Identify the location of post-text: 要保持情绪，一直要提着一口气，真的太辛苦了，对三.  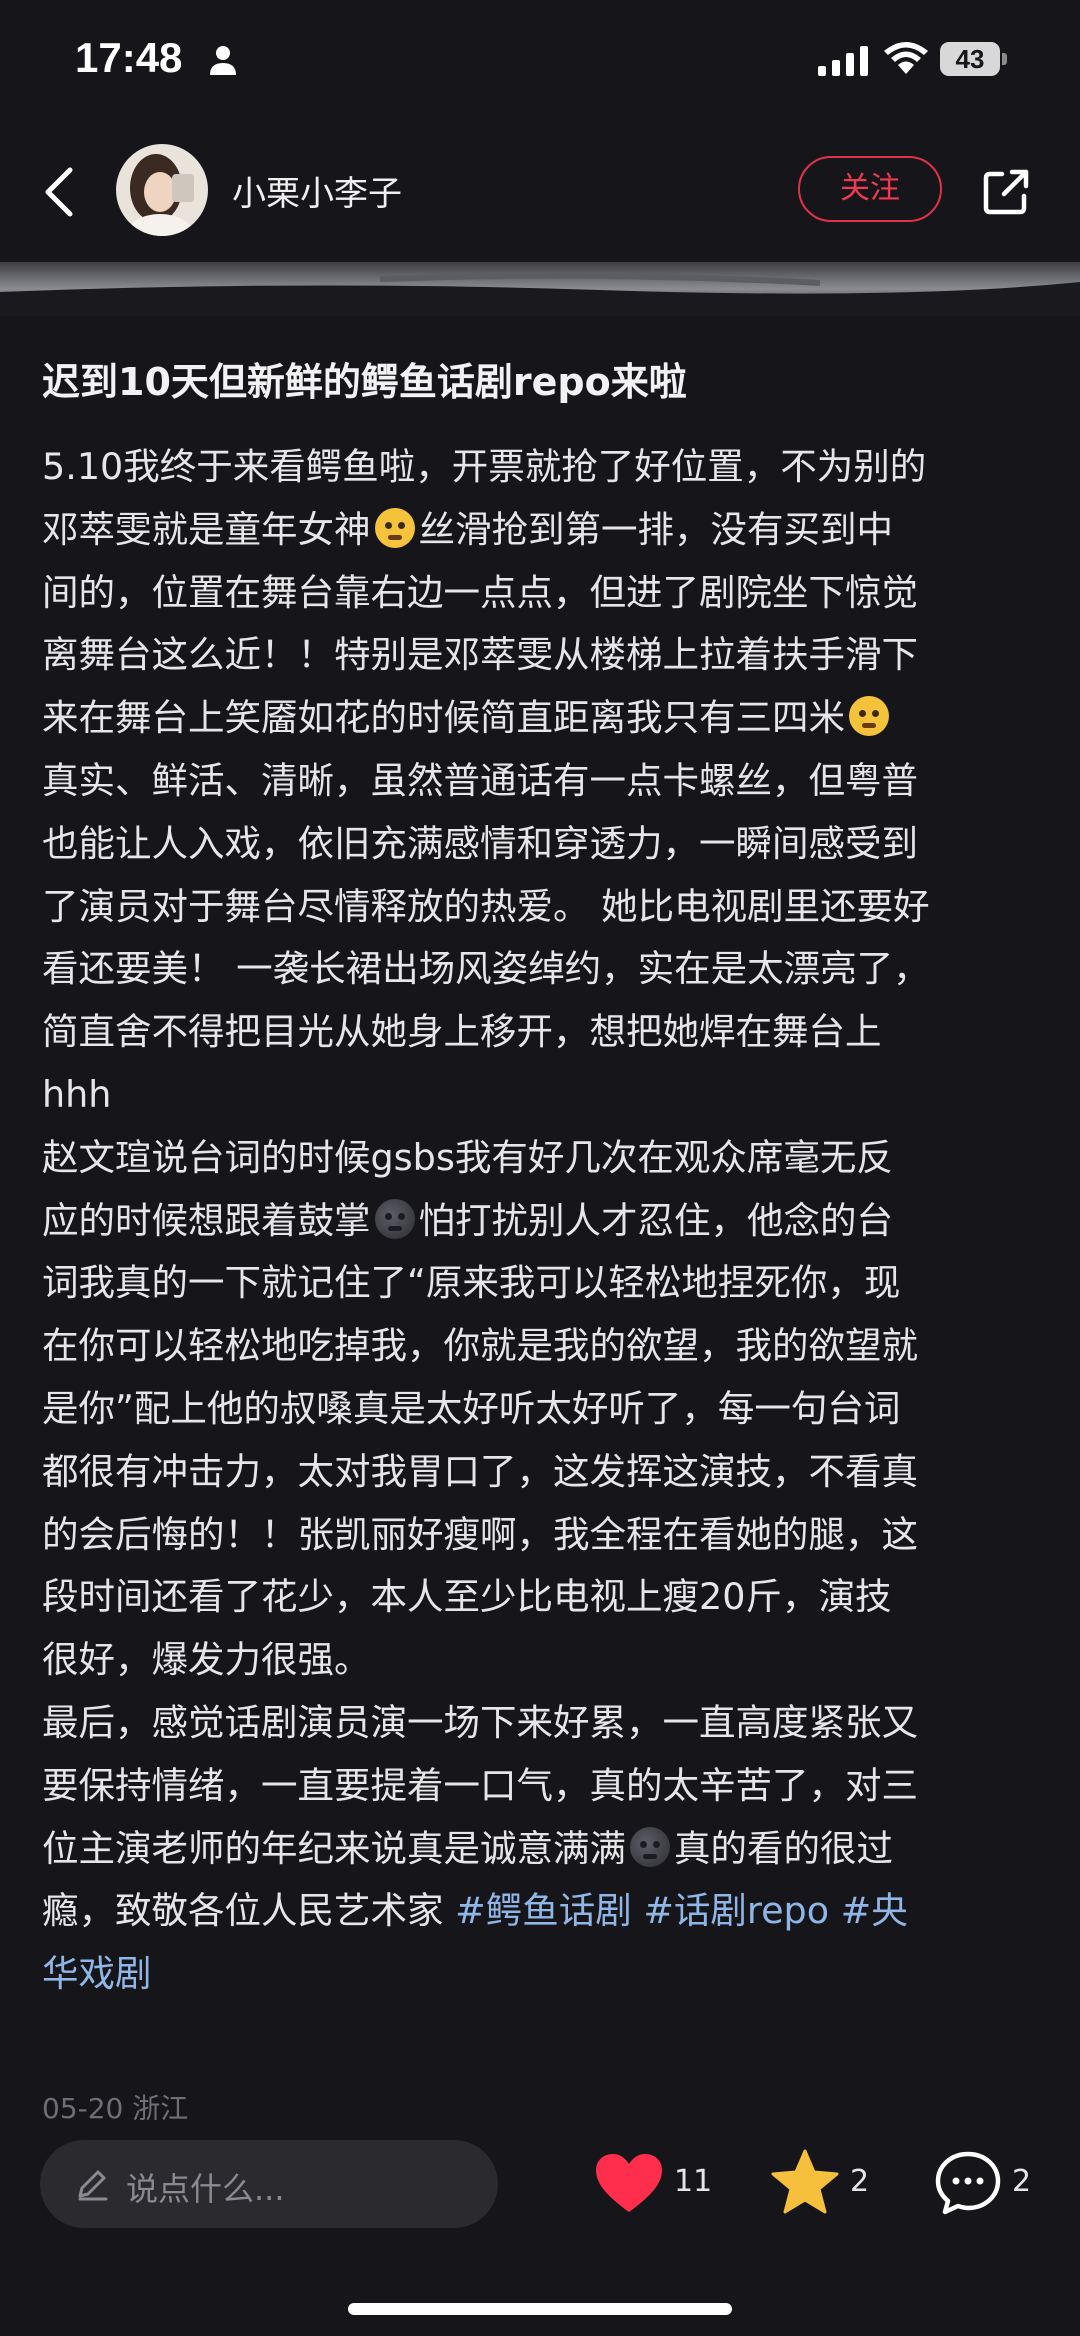
(480, 1785).